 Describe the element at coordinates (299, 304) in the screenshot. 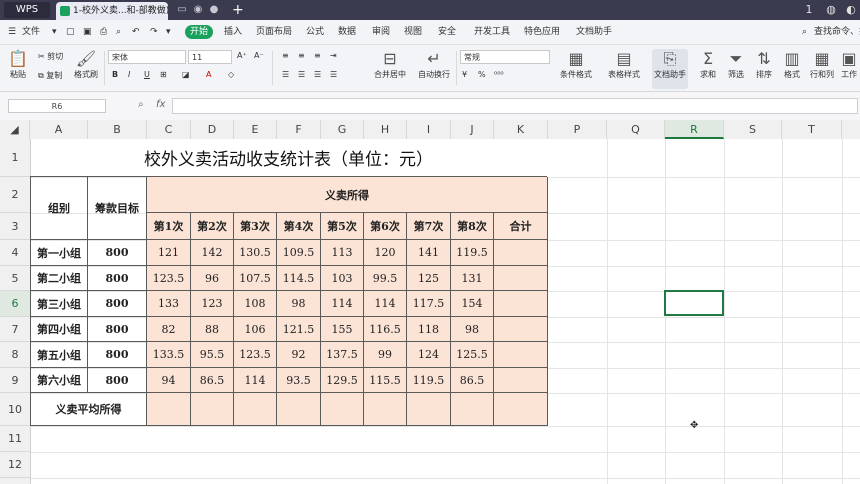

I see `income-value: 98` at that location.